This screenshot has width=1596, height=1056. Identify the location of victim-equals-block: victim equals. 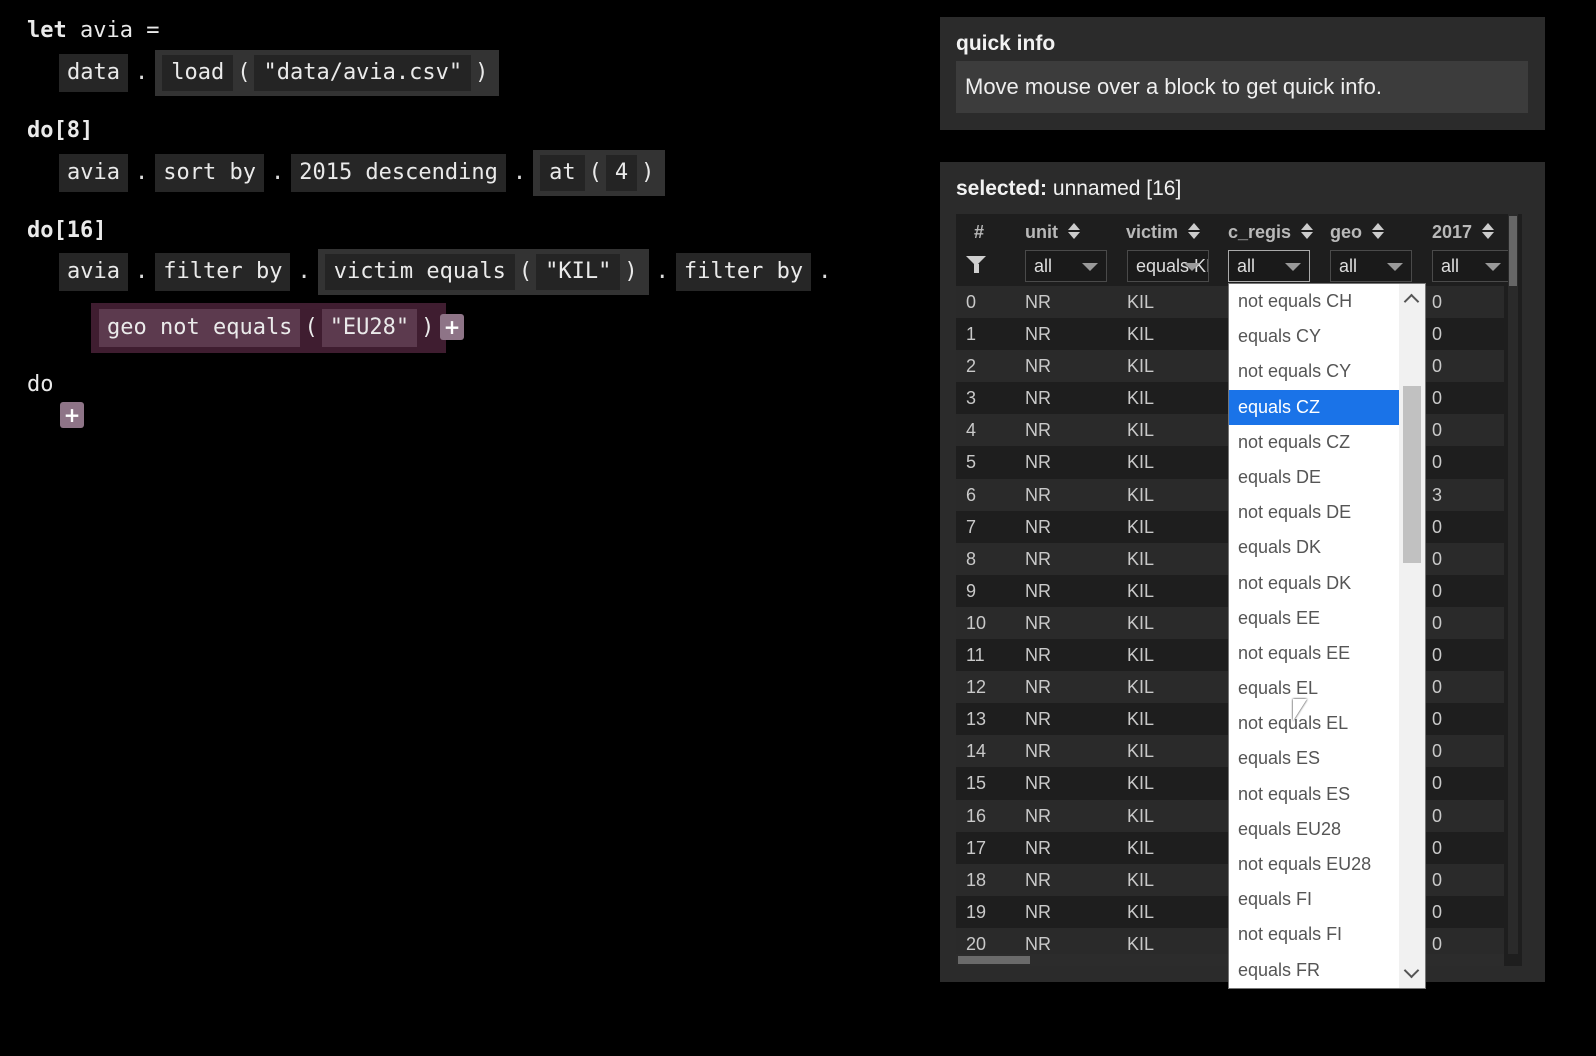
(419, 272).